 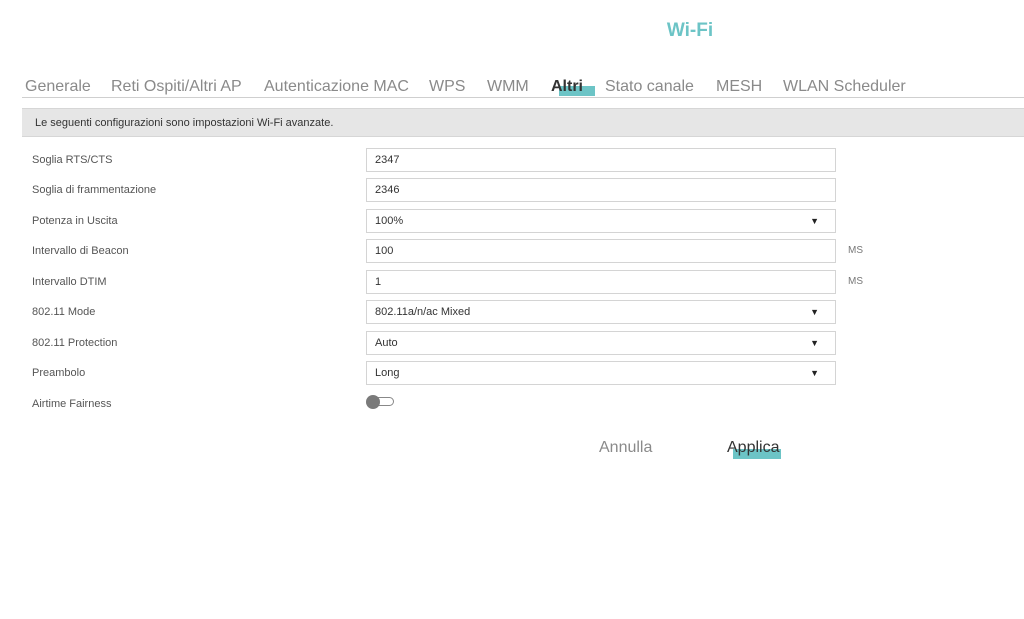 What do you see at coordinates (387, 373) in the screenshot?
I see `preamble-value: Long` at bounding box center [387, 373].